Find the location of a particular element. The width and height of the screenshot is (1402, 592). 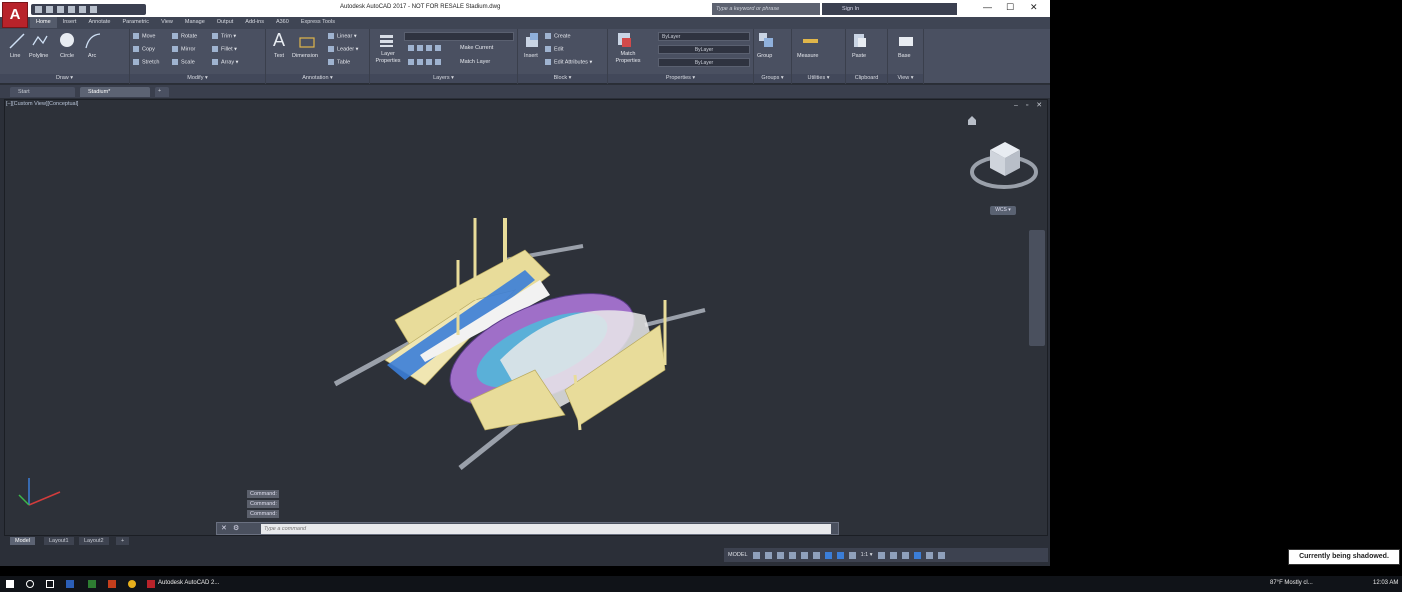

tab-home: Home is located at coordinates (43, 22).